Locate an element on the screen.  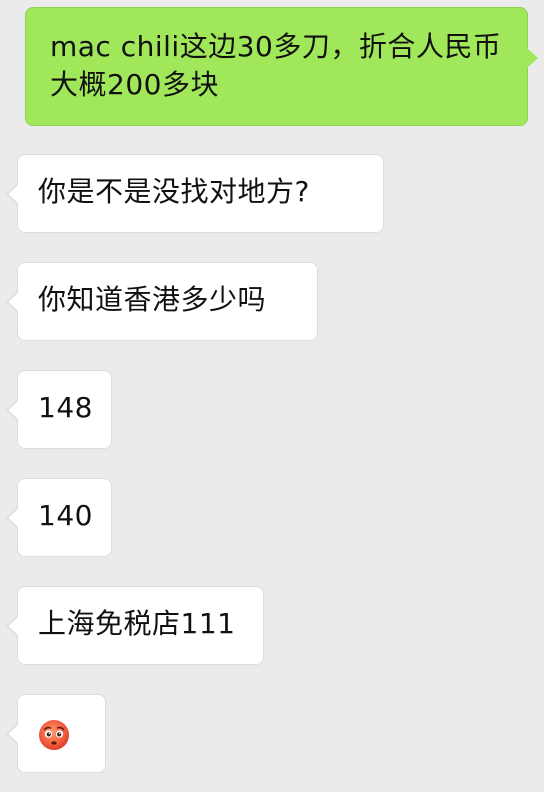
message-bubble-incoming is located at coordinates (56, 733).